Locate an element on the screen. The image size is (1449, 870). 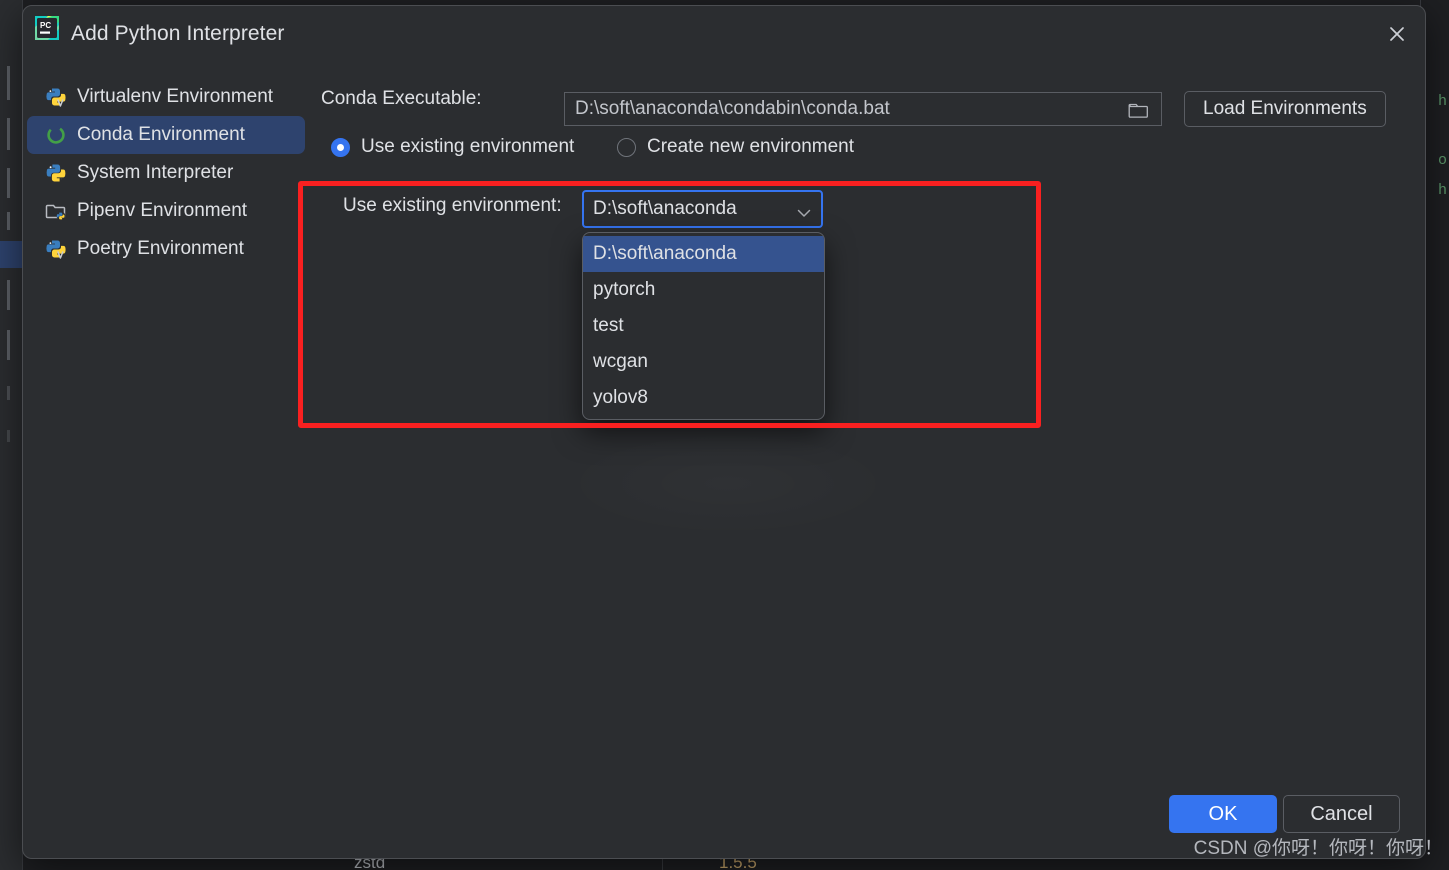
dropdown-option: test is located at coordinates (703, 326).